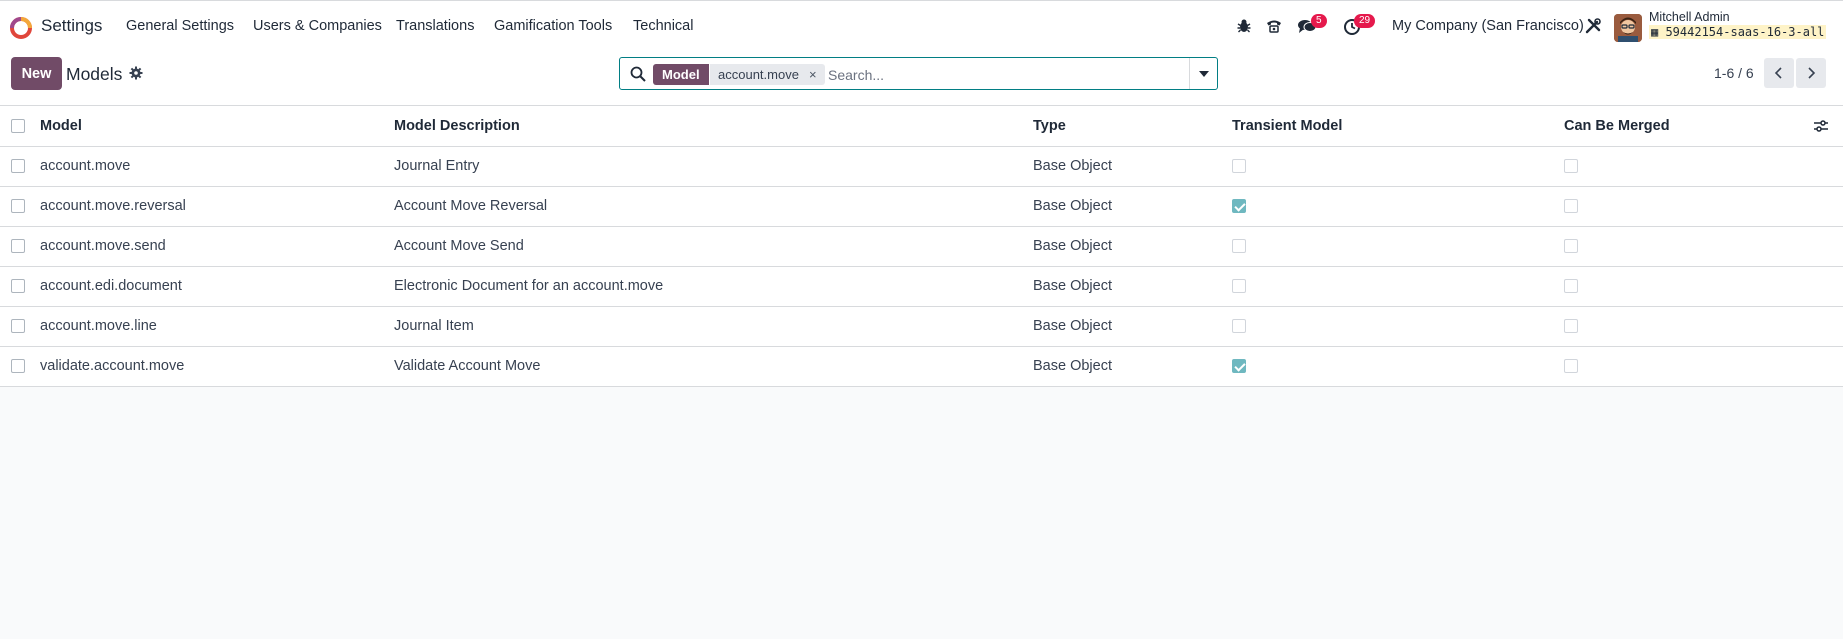  Describe the element at coordinates (1244, 26) in the screenshot. I see `bug-icon` at that location.